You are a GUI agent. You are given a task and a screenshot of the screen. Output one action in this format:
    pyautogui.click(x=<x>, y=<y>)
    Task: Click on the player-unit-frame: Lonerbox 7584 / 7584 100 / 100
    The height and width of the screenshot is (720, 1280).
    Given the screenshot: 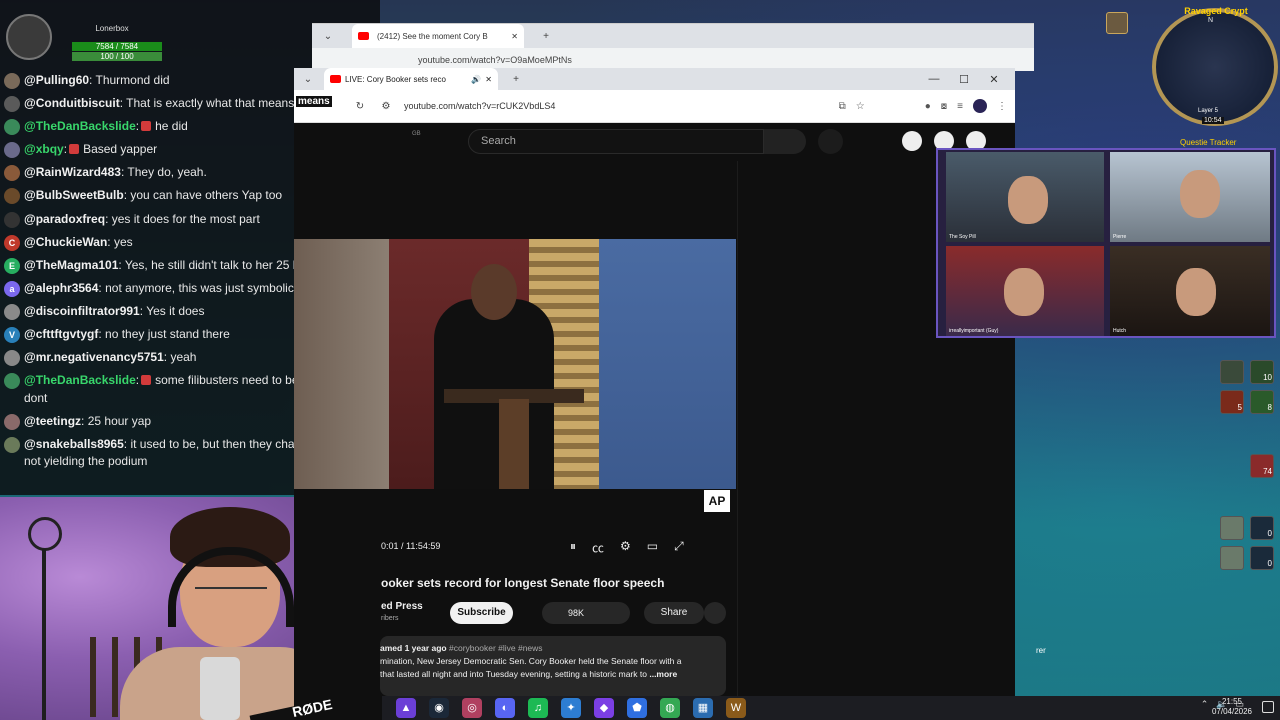 What is the action you would take?
    pyautogui.click(x=86, y=36)
    